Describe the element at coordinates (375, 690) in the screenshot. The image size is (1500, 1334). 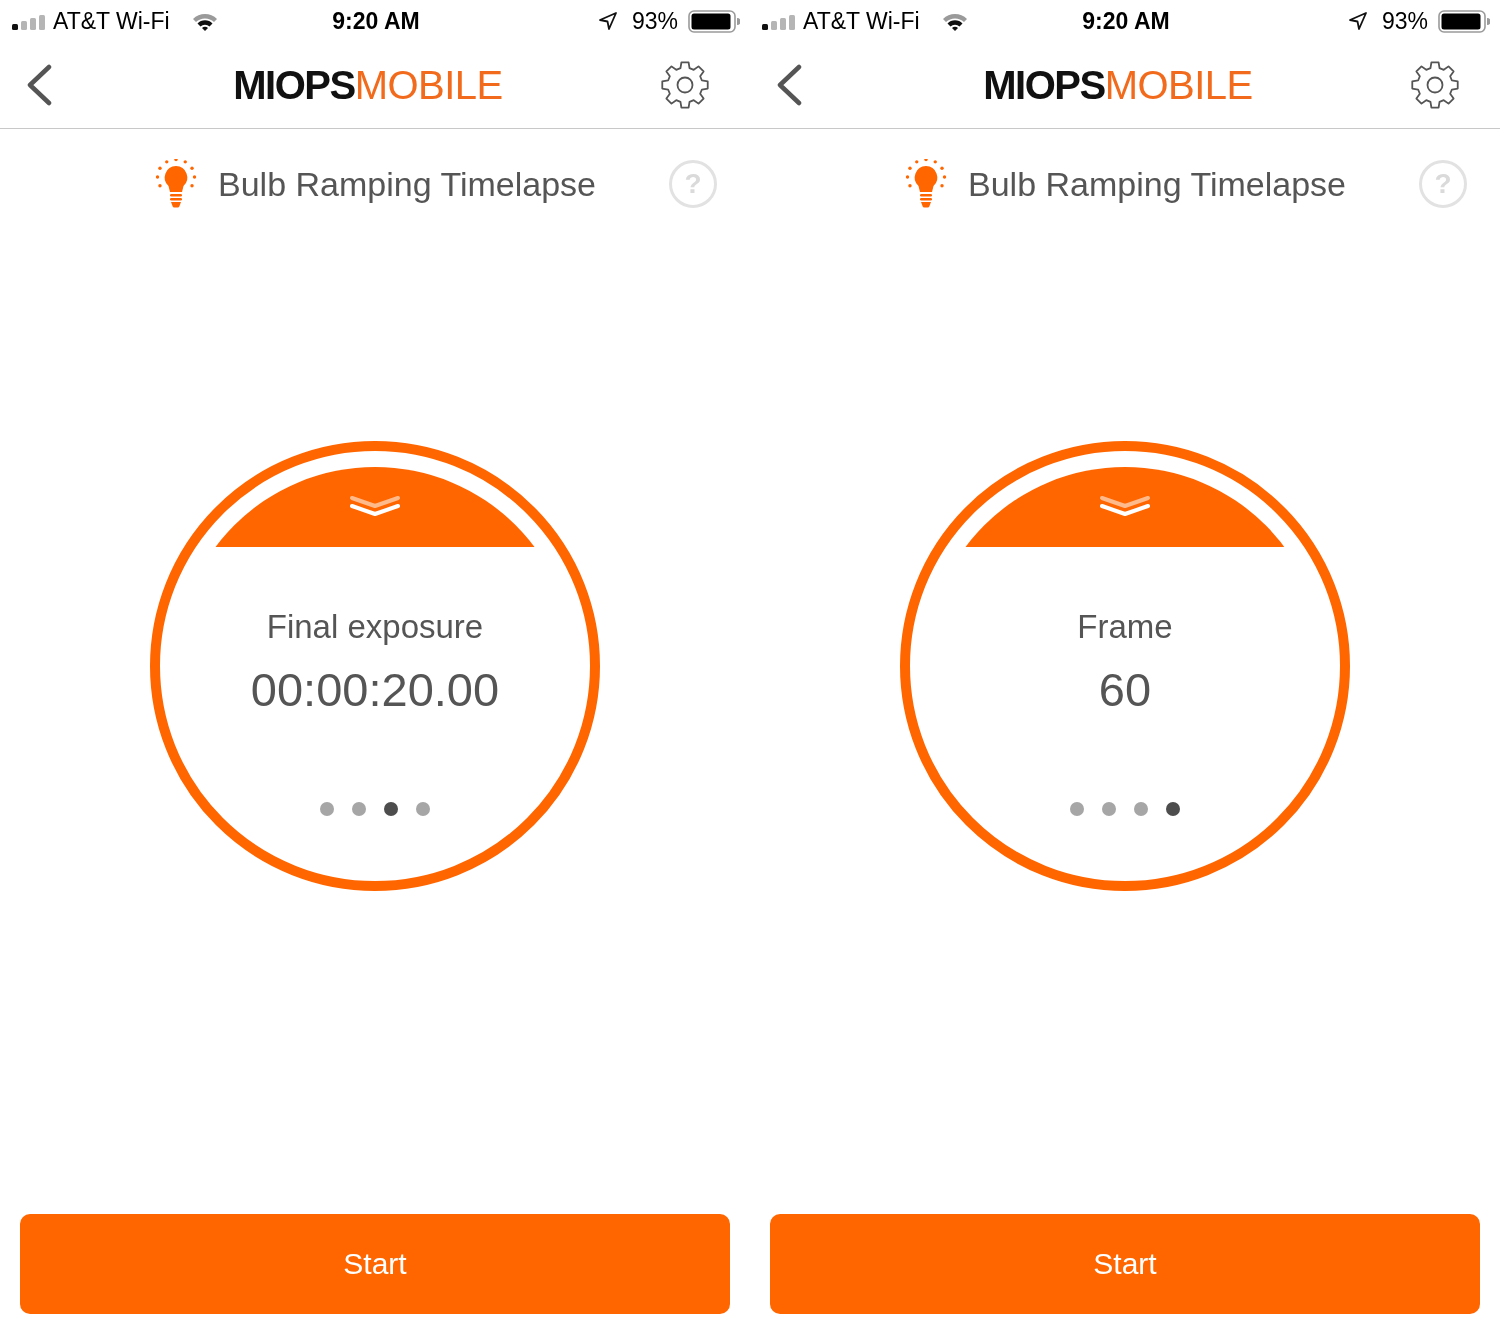
I see `dial-value: 00:00:20.00` at that location.